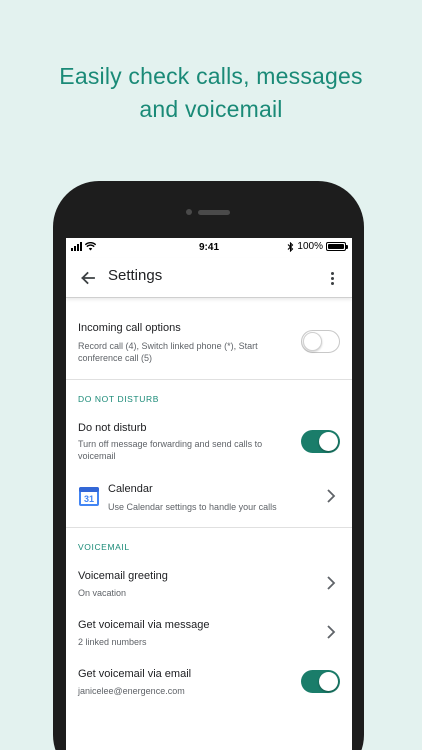  Describe the element at coordinates (291, 246) in the screenshot. I see `bluetooth-icon` at that location.